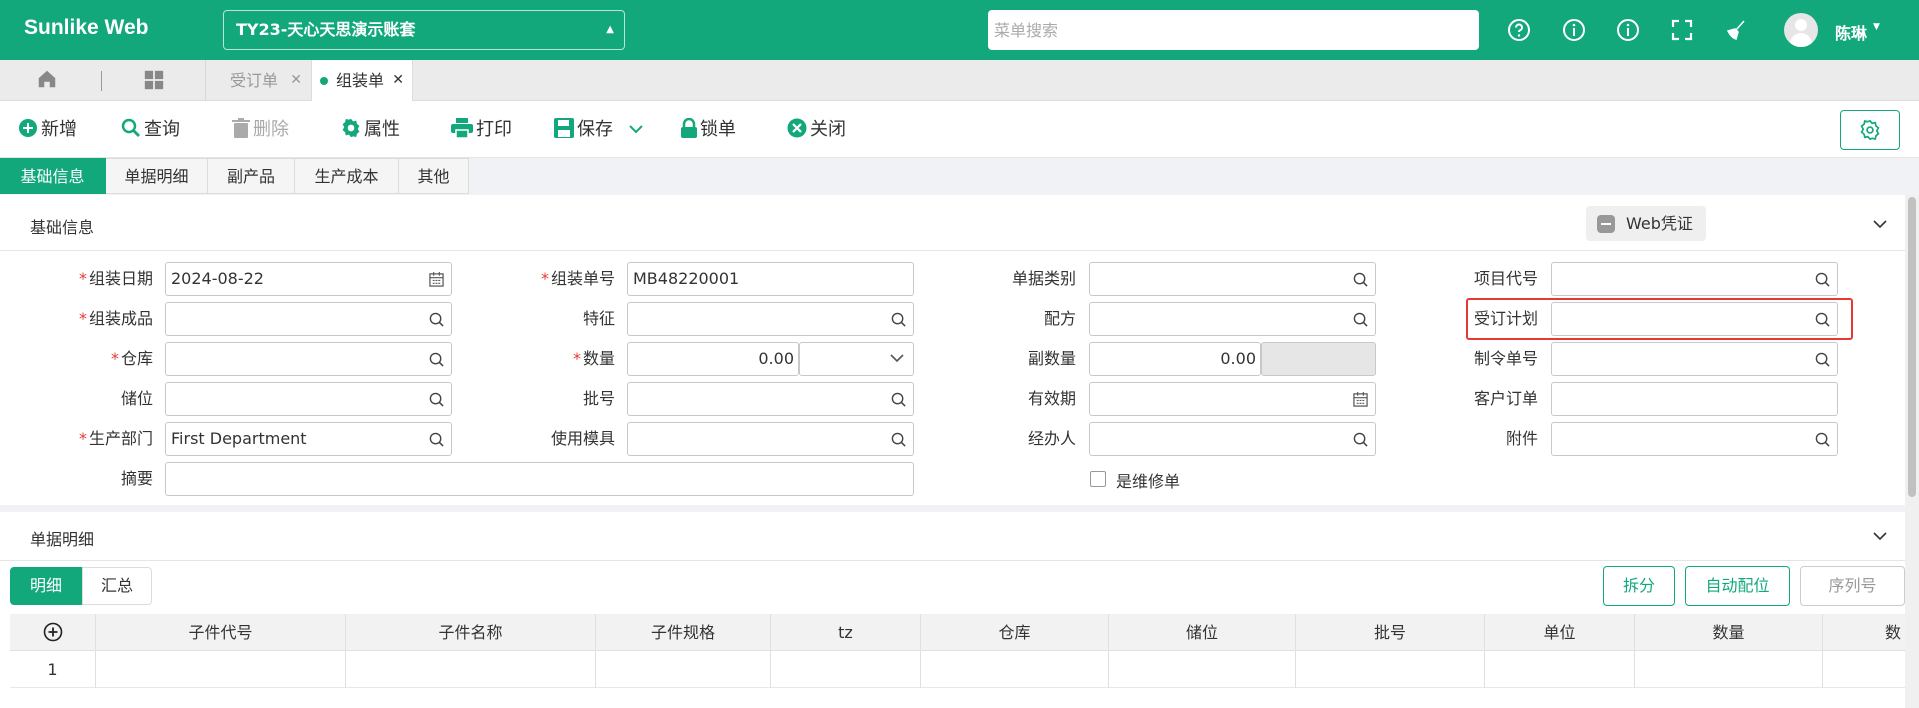  Describe the element at coordinates (770, 399) in the screenshot. I see `batch-no-field` at that location.